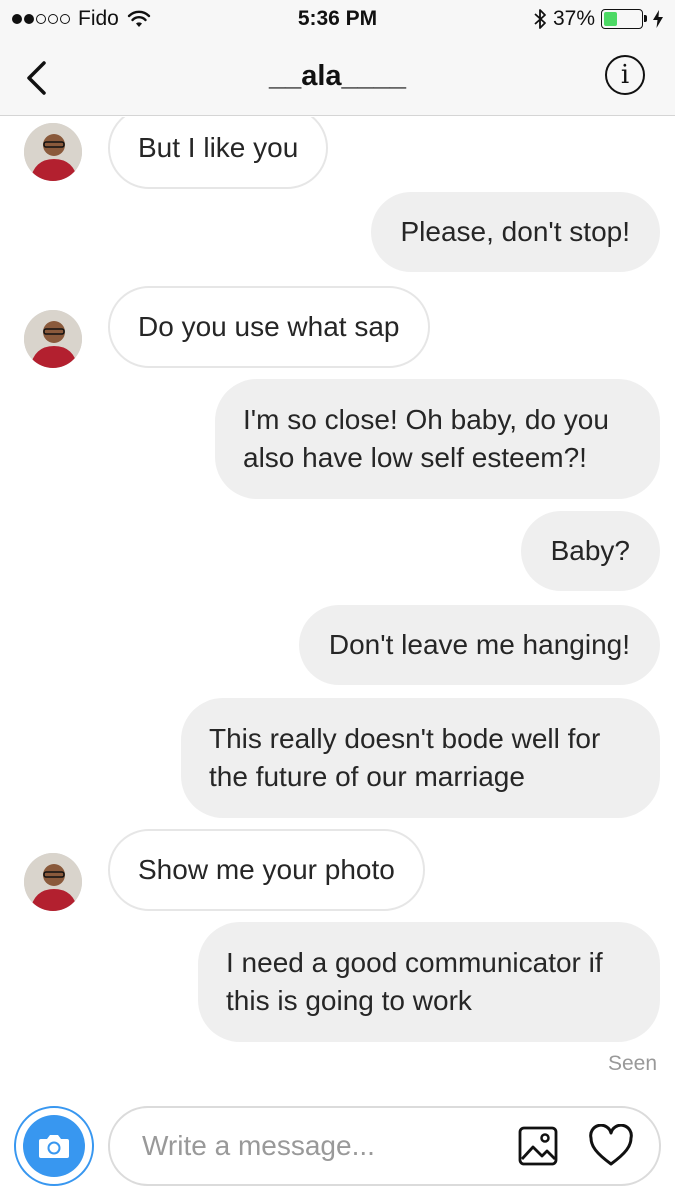 The image size is (675, 1200). What do you see at coordinates (515, 232) in the screenshot?
I see `message-bubble-sent: Please, don't stop!` at bounding box center [515, 232].